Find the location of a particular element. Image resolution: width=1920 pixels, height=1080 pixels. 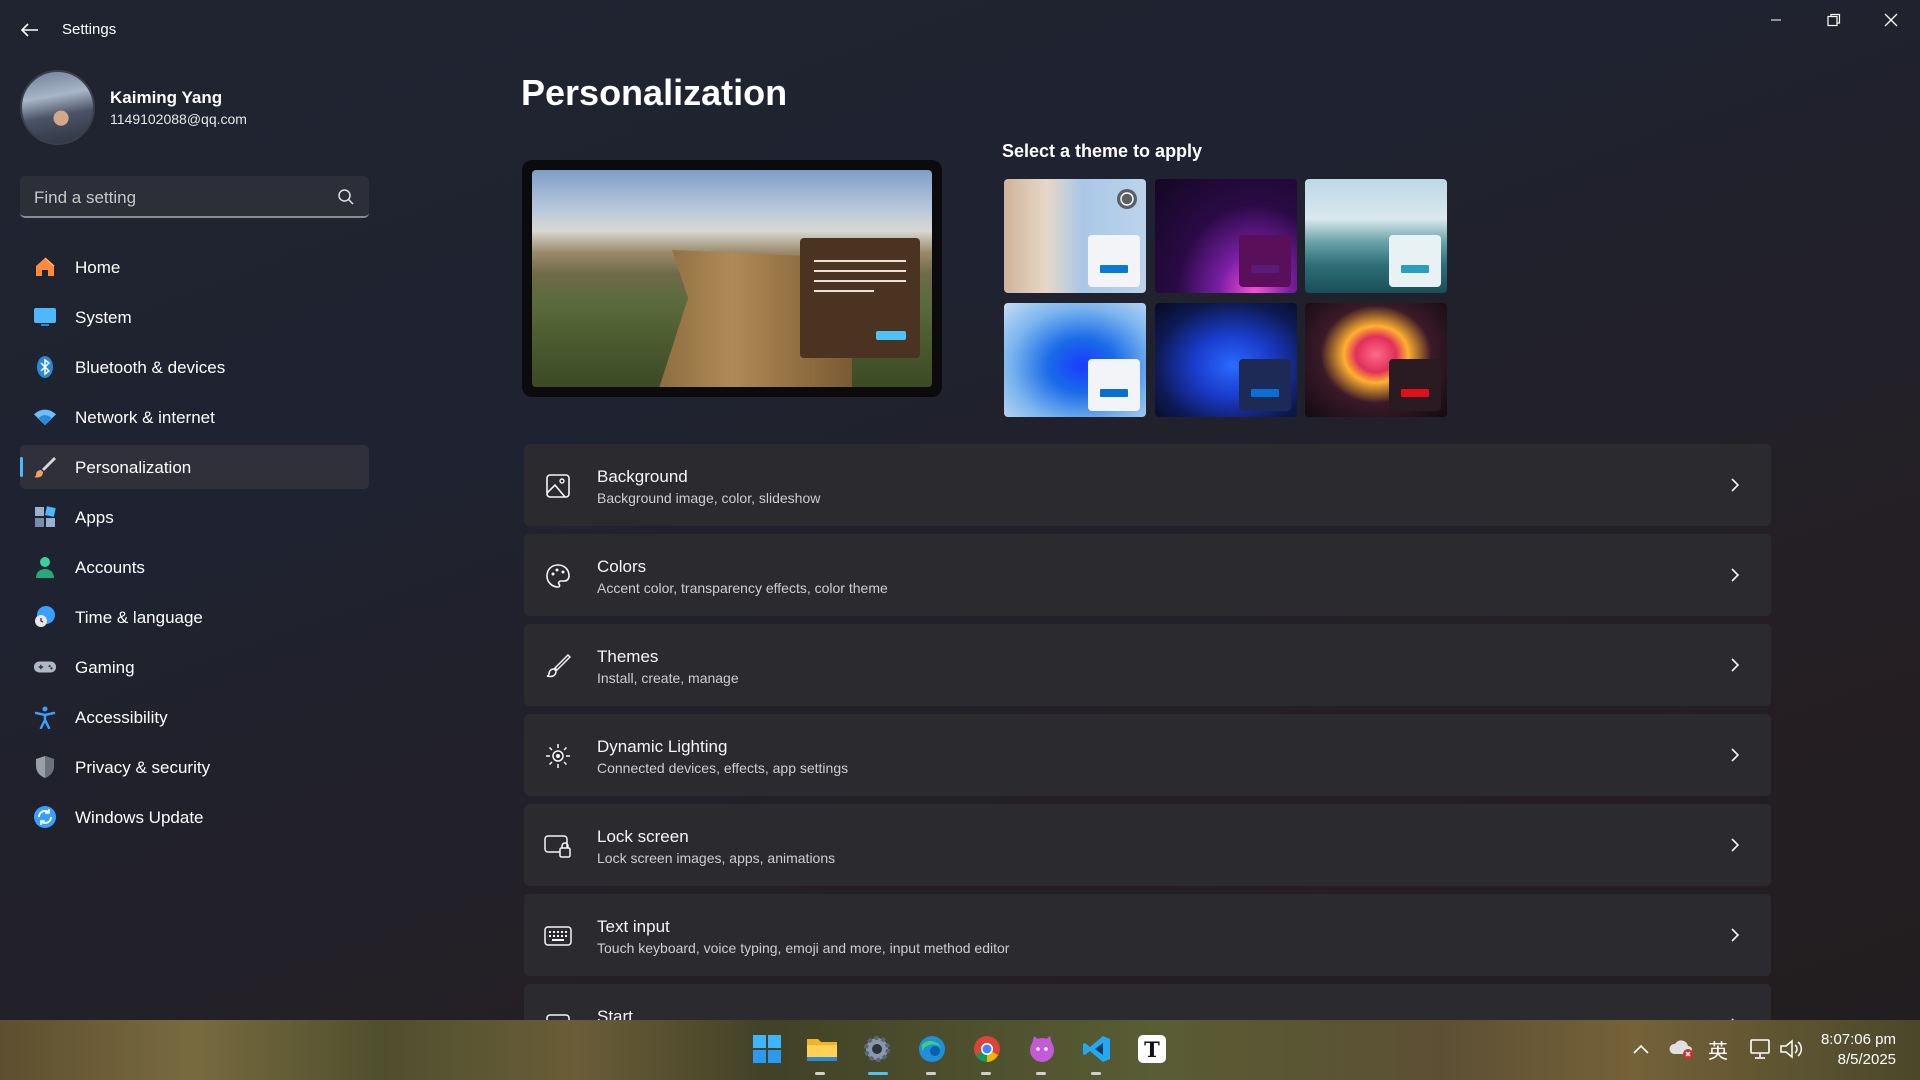

card-subtitle: Background image, color, slideshow is located at coordinates (709, 498).